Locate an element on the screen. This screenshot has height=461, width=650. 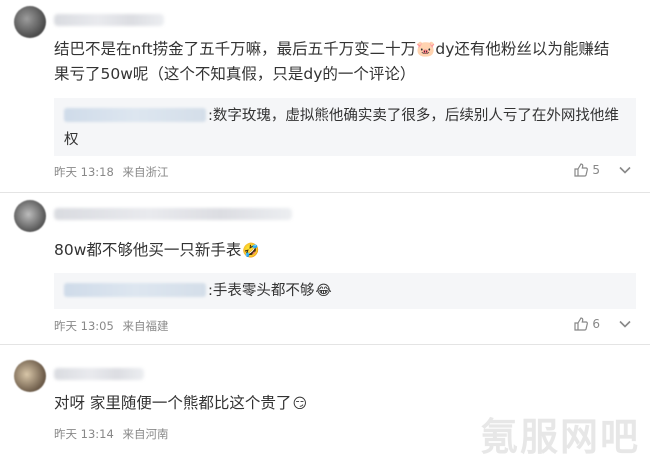
laughing-emoji-icon: 😂 is located at coordinates (323, 291).